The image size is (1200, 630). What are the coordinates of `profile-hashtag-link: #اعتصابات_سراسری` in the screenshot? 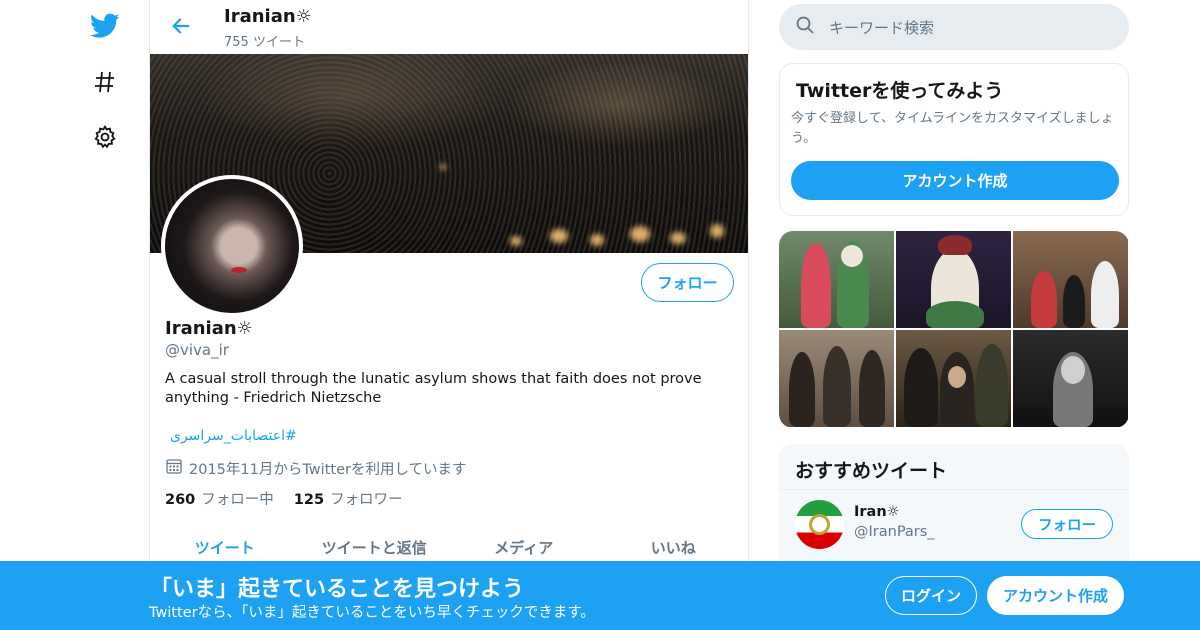 It's located at (233, 436).